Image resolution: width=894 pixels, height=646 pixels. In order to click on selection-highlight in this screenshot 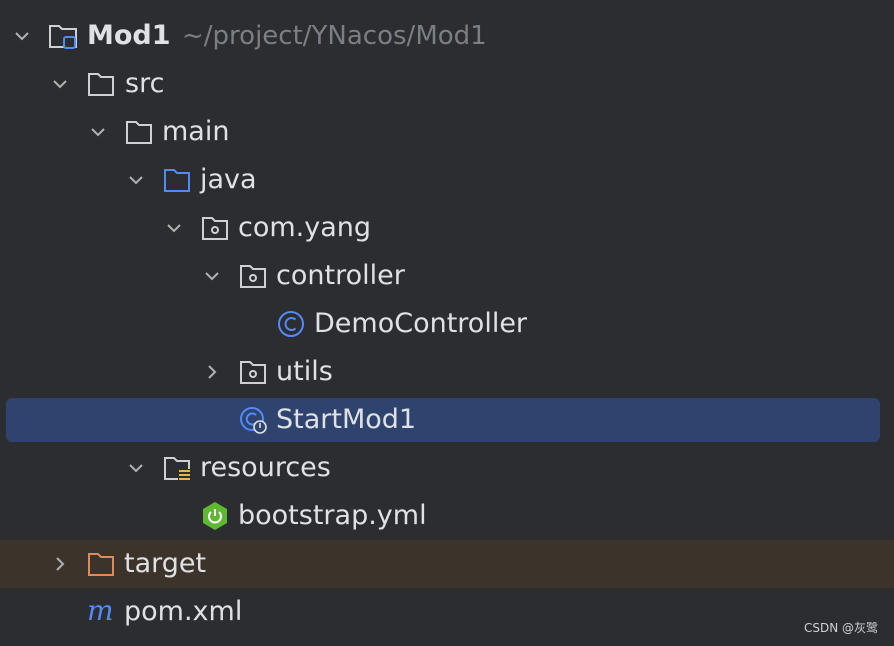, I will do `click(443, 420)`.